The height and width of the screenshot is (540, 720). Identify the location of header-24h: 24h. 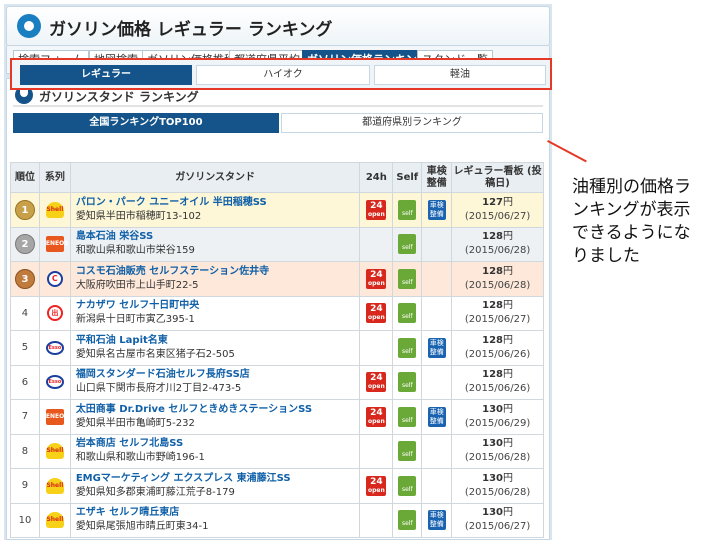
(376, 177).